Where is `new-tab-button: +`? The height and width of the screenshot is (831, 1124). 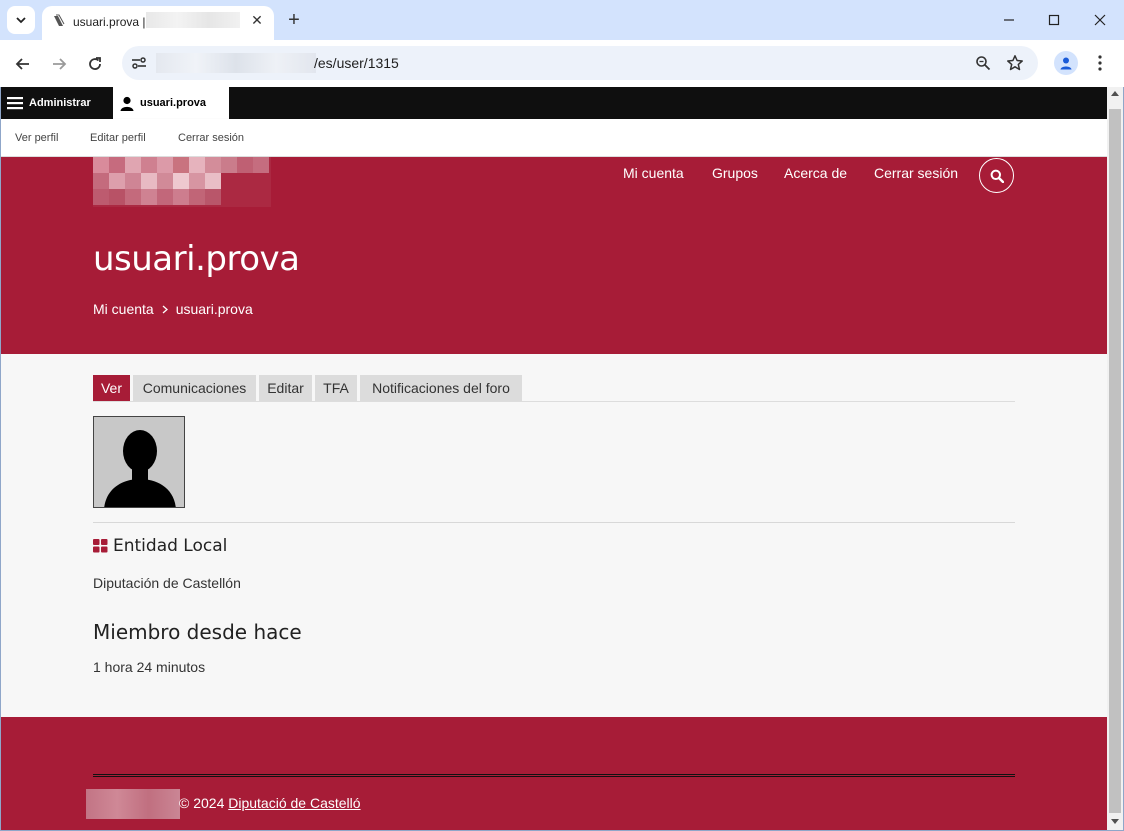 new-tab-button: + is located at coordinates (294, 20).